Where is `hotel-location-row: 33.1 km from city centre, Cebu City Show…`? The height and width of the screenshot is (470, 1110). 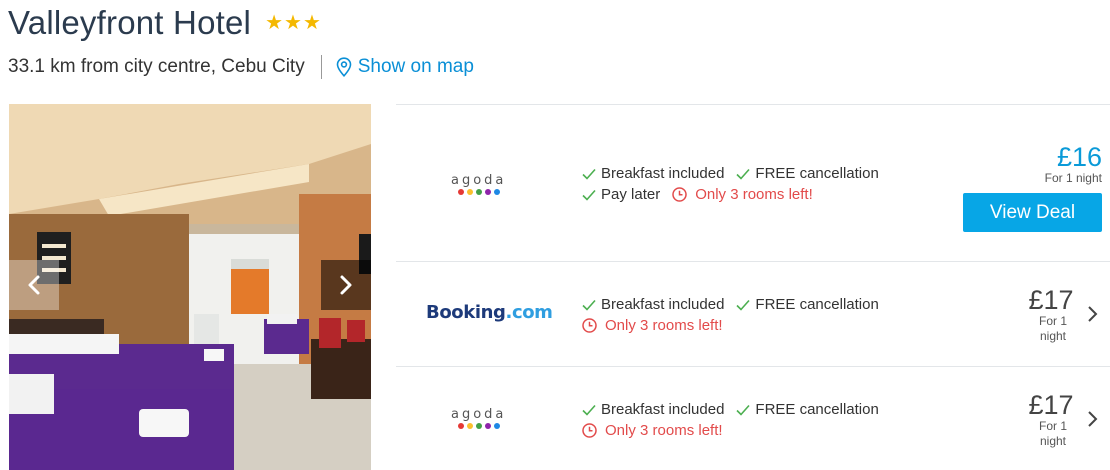 hotel-location-row: 33.1 km from city centre, Cebu City Show… is located at coordinates (241, 67).